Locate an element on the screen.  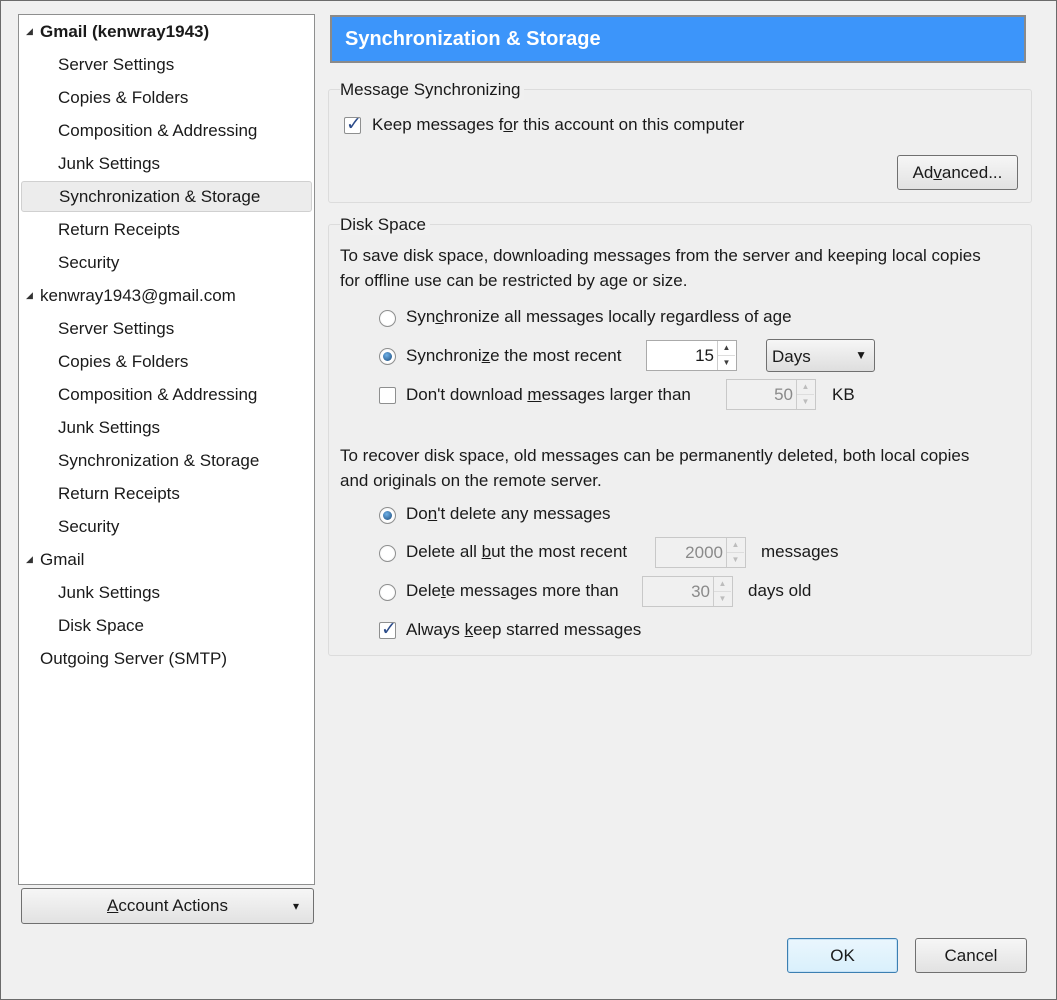
delete-older-radio is located at coordinates (387, 592).